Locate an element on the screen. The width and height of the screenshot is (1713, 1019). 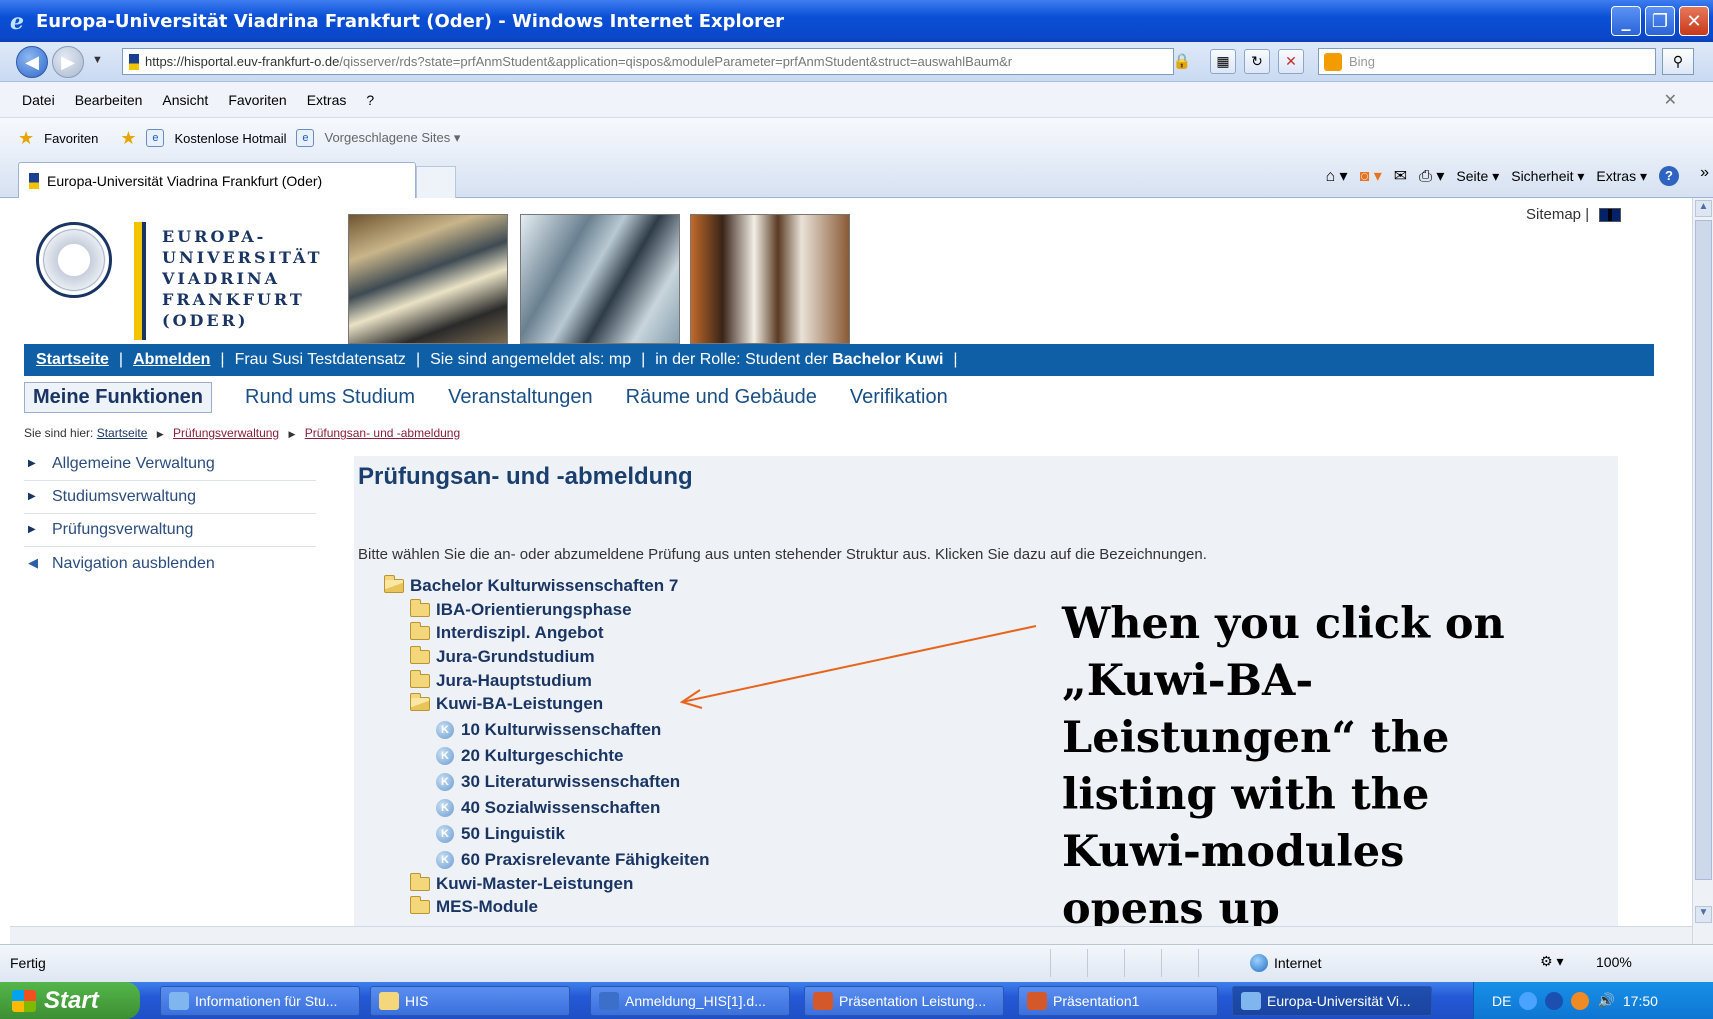
magnifier-icon: ⚲ is located at coordinates (1678, 61).